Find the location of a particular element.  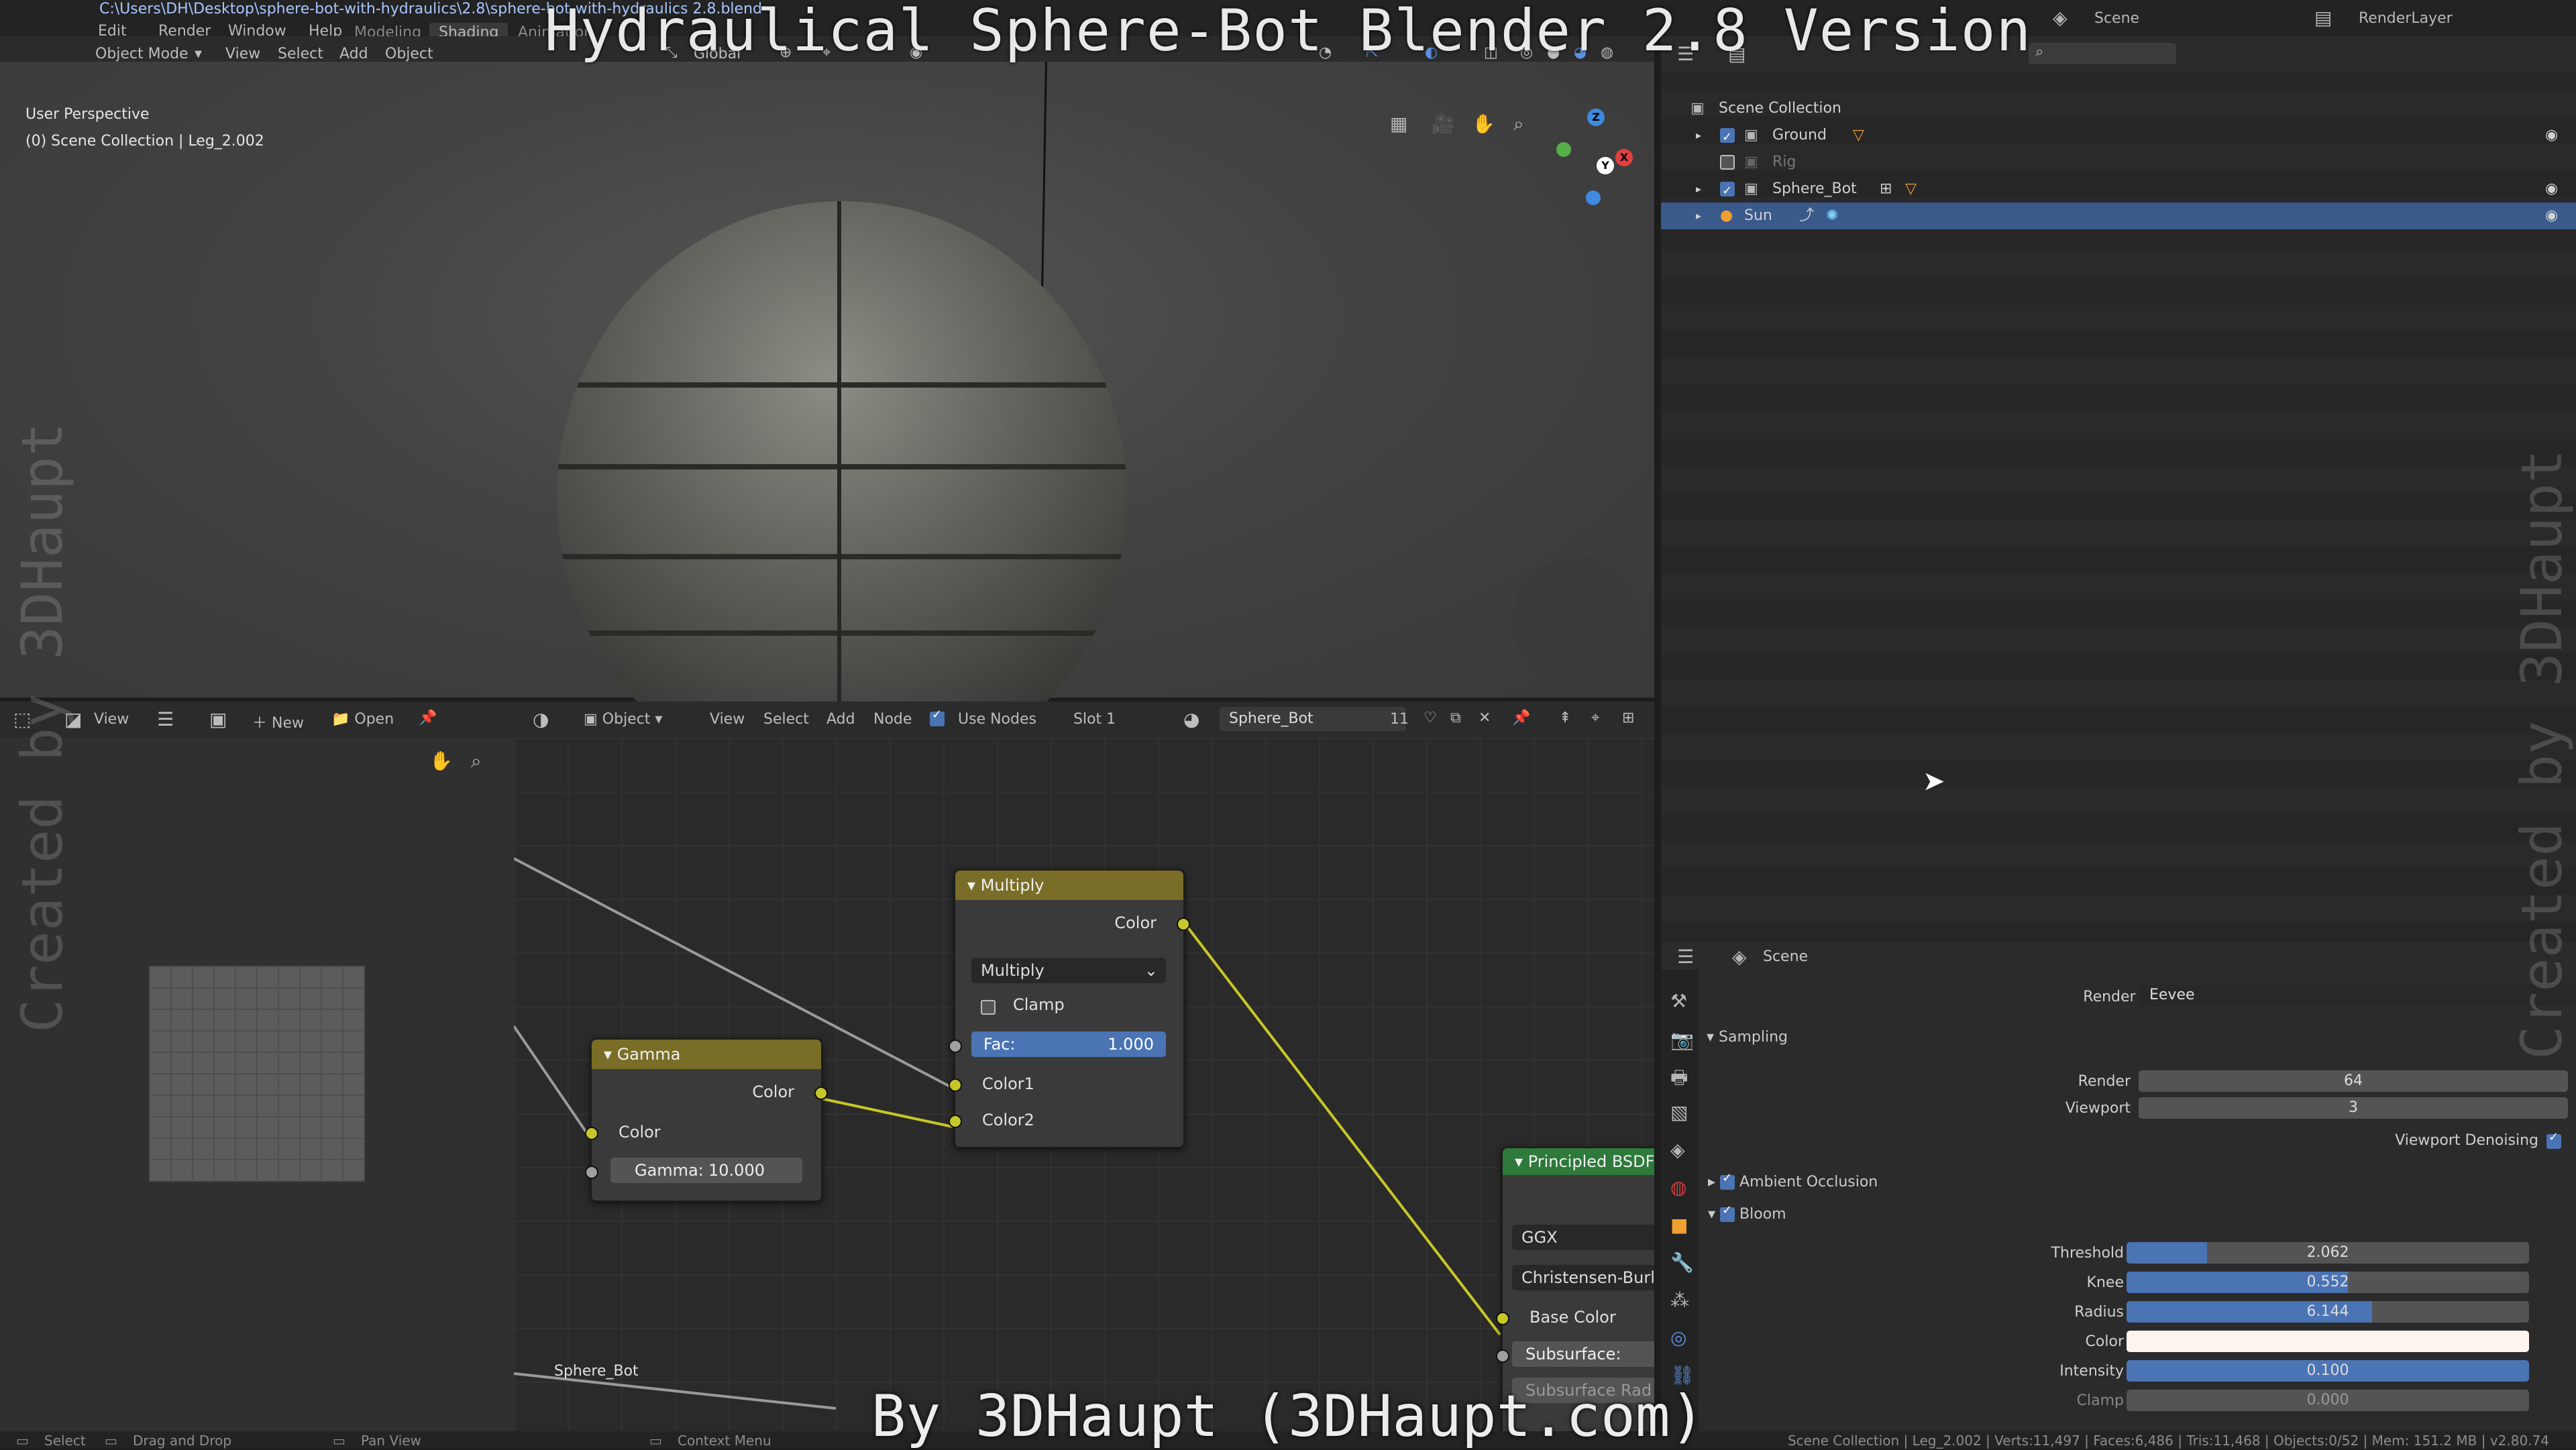

intensity-slider: 0.100 is located at coordinates (2328, 1371).